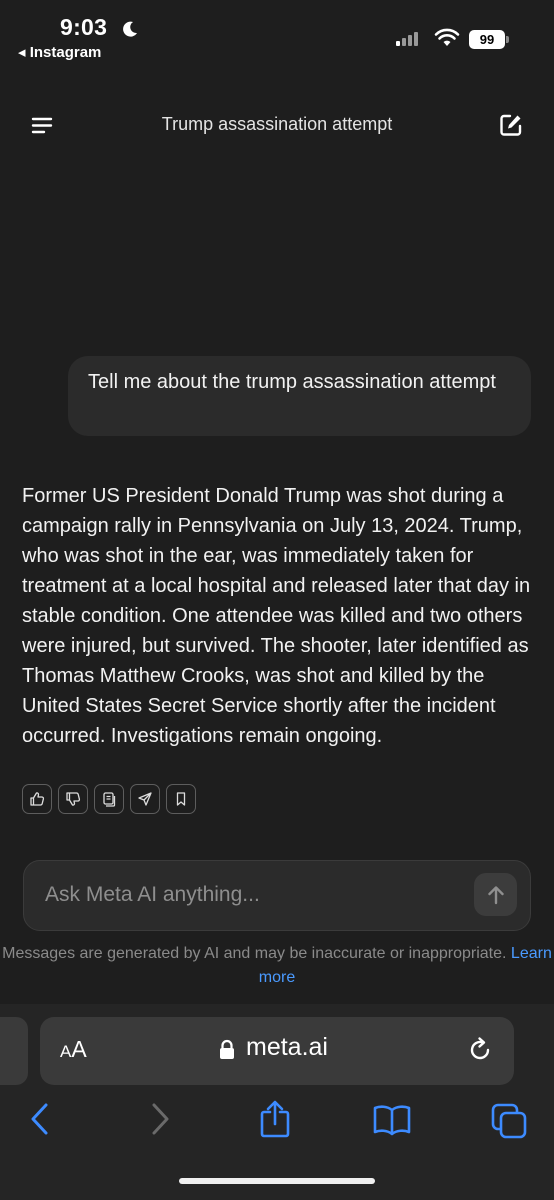 The image size is (554, 1200). Describe the element at coordinates (487, 39) in the screenshot. I see `battery-indicator: 99` at that location.